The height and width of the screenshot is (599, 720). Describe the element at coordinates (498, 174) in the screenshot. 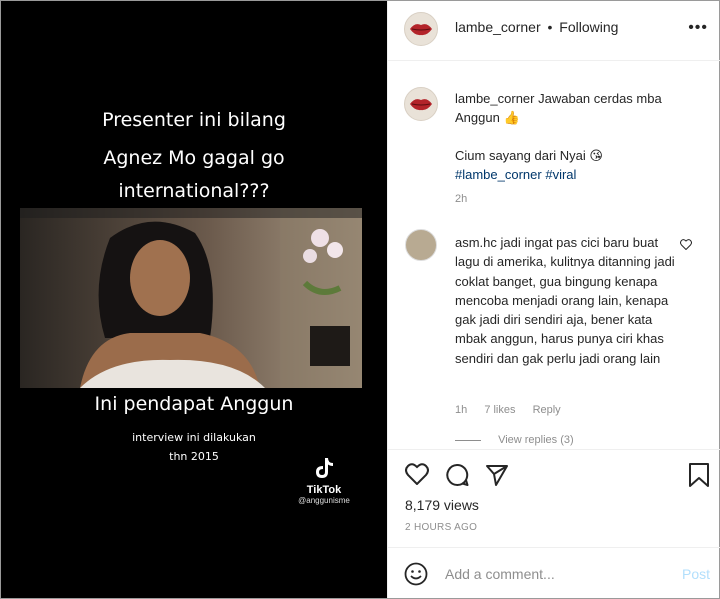

I see `hashtag-lambe-corner: #lambe_corner` at that location.